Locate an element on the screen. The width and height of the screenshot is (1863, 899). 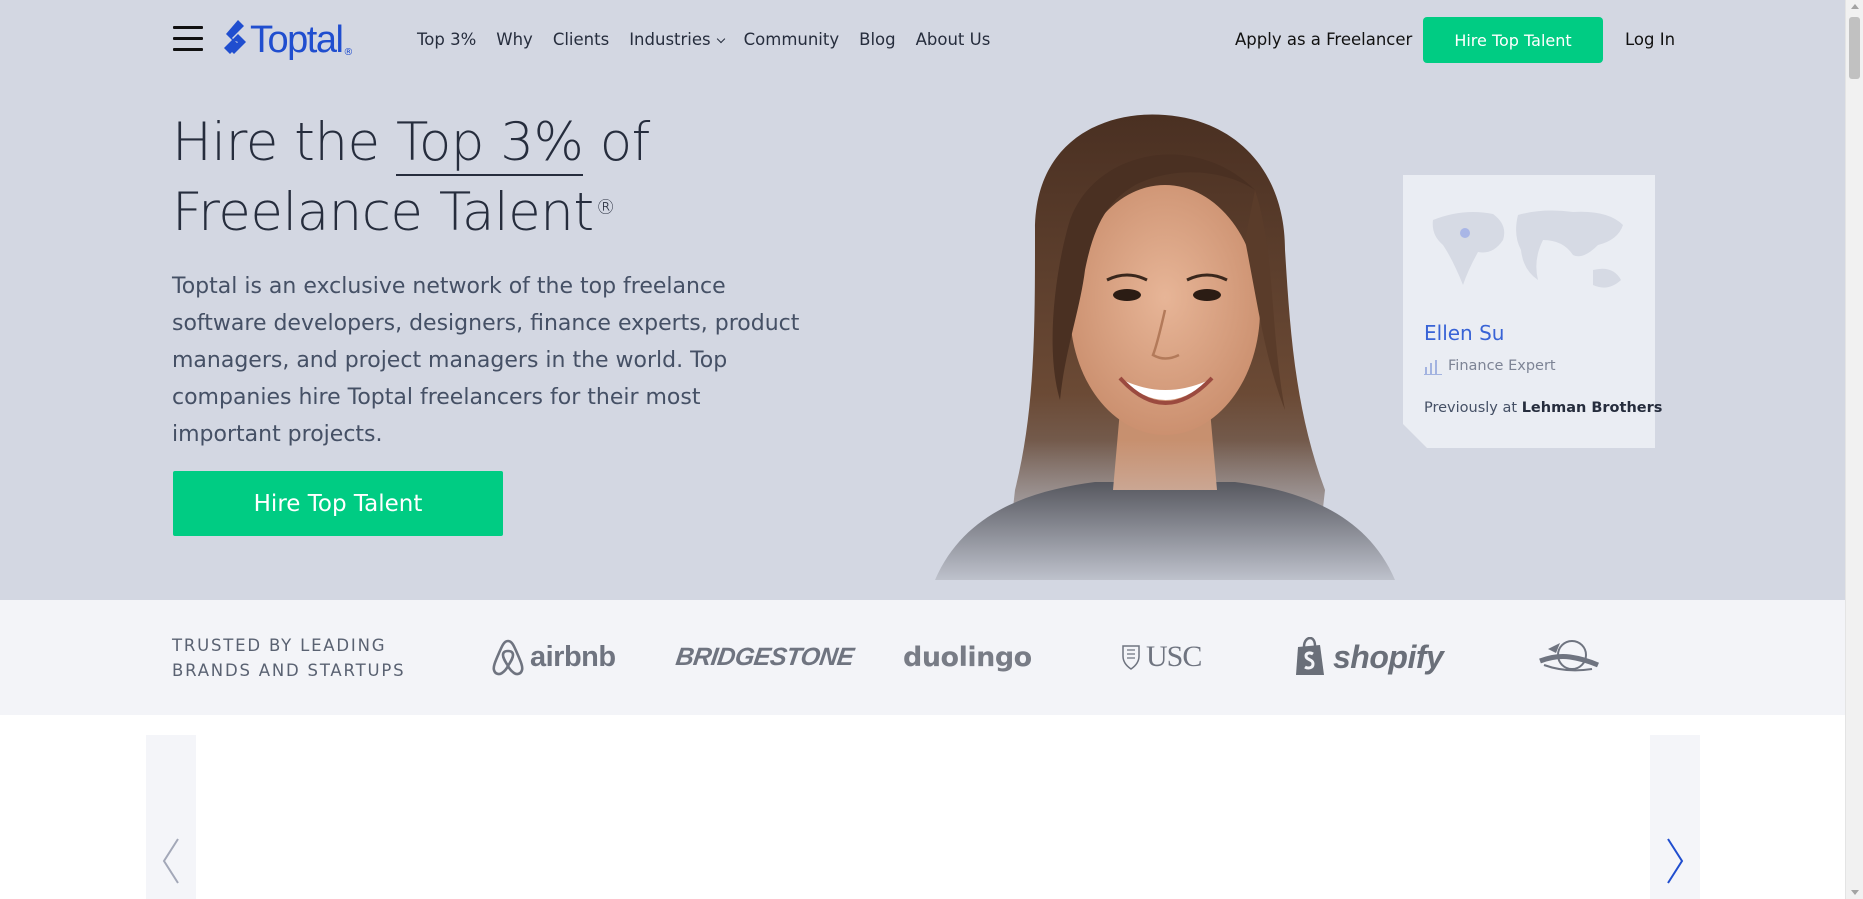
card-folded-corner is located at coordinates (1415, 436).